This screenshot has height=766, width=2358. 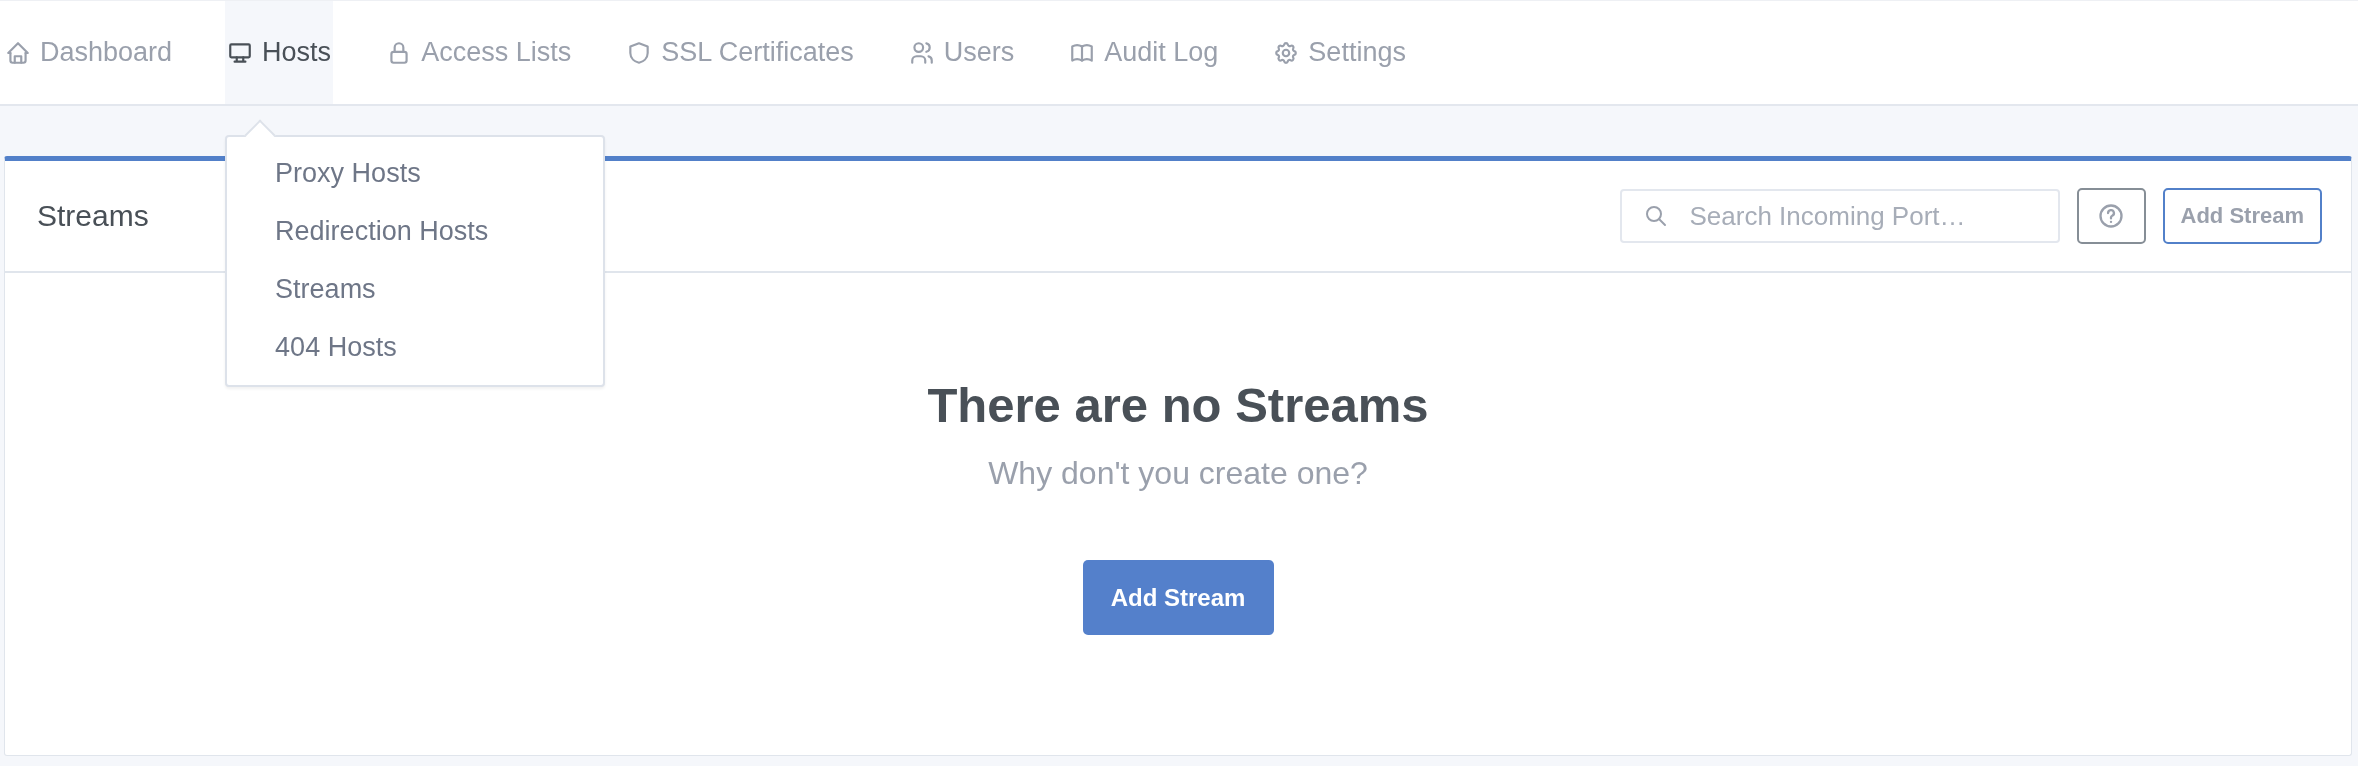 What do you see at coordinates (415, 174) in the screenshot?
I see `dropdown-item: Proxy Hosts` at bounding box center [415, 174].